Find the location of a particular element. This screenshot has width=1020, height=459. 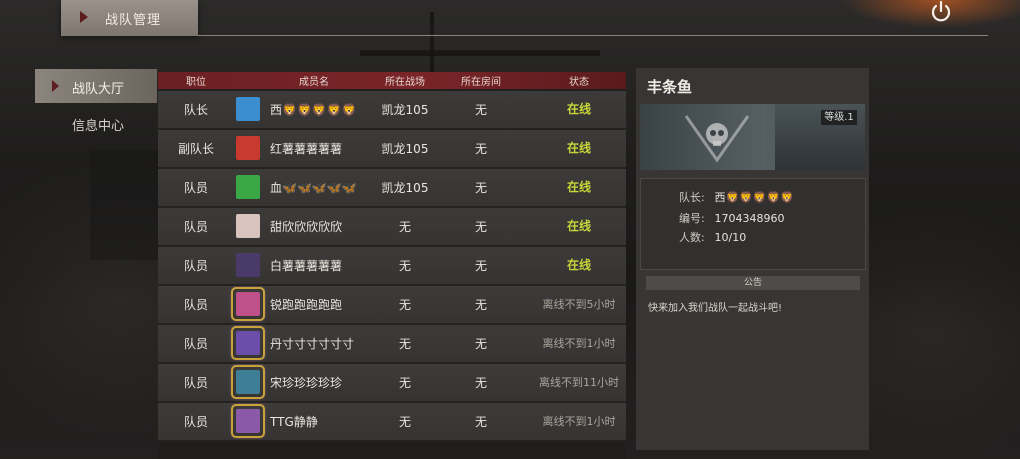

nav-info-center-label: 信息中心 is located at coordinates (98, 126).